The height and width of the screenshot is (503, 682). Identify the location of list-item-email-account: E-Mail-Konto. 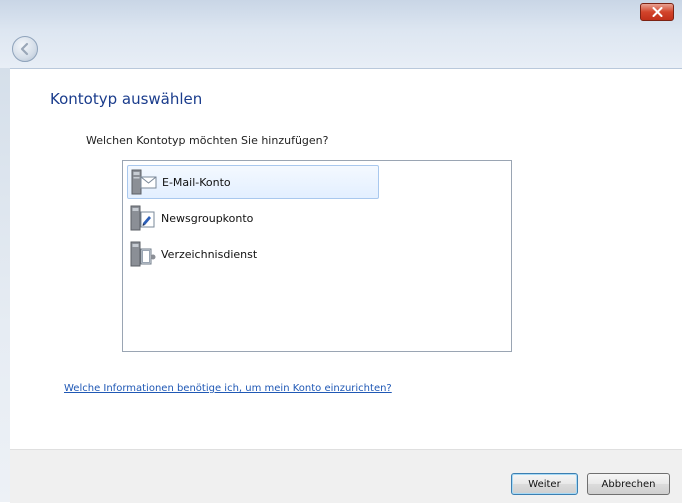
(253, 182).